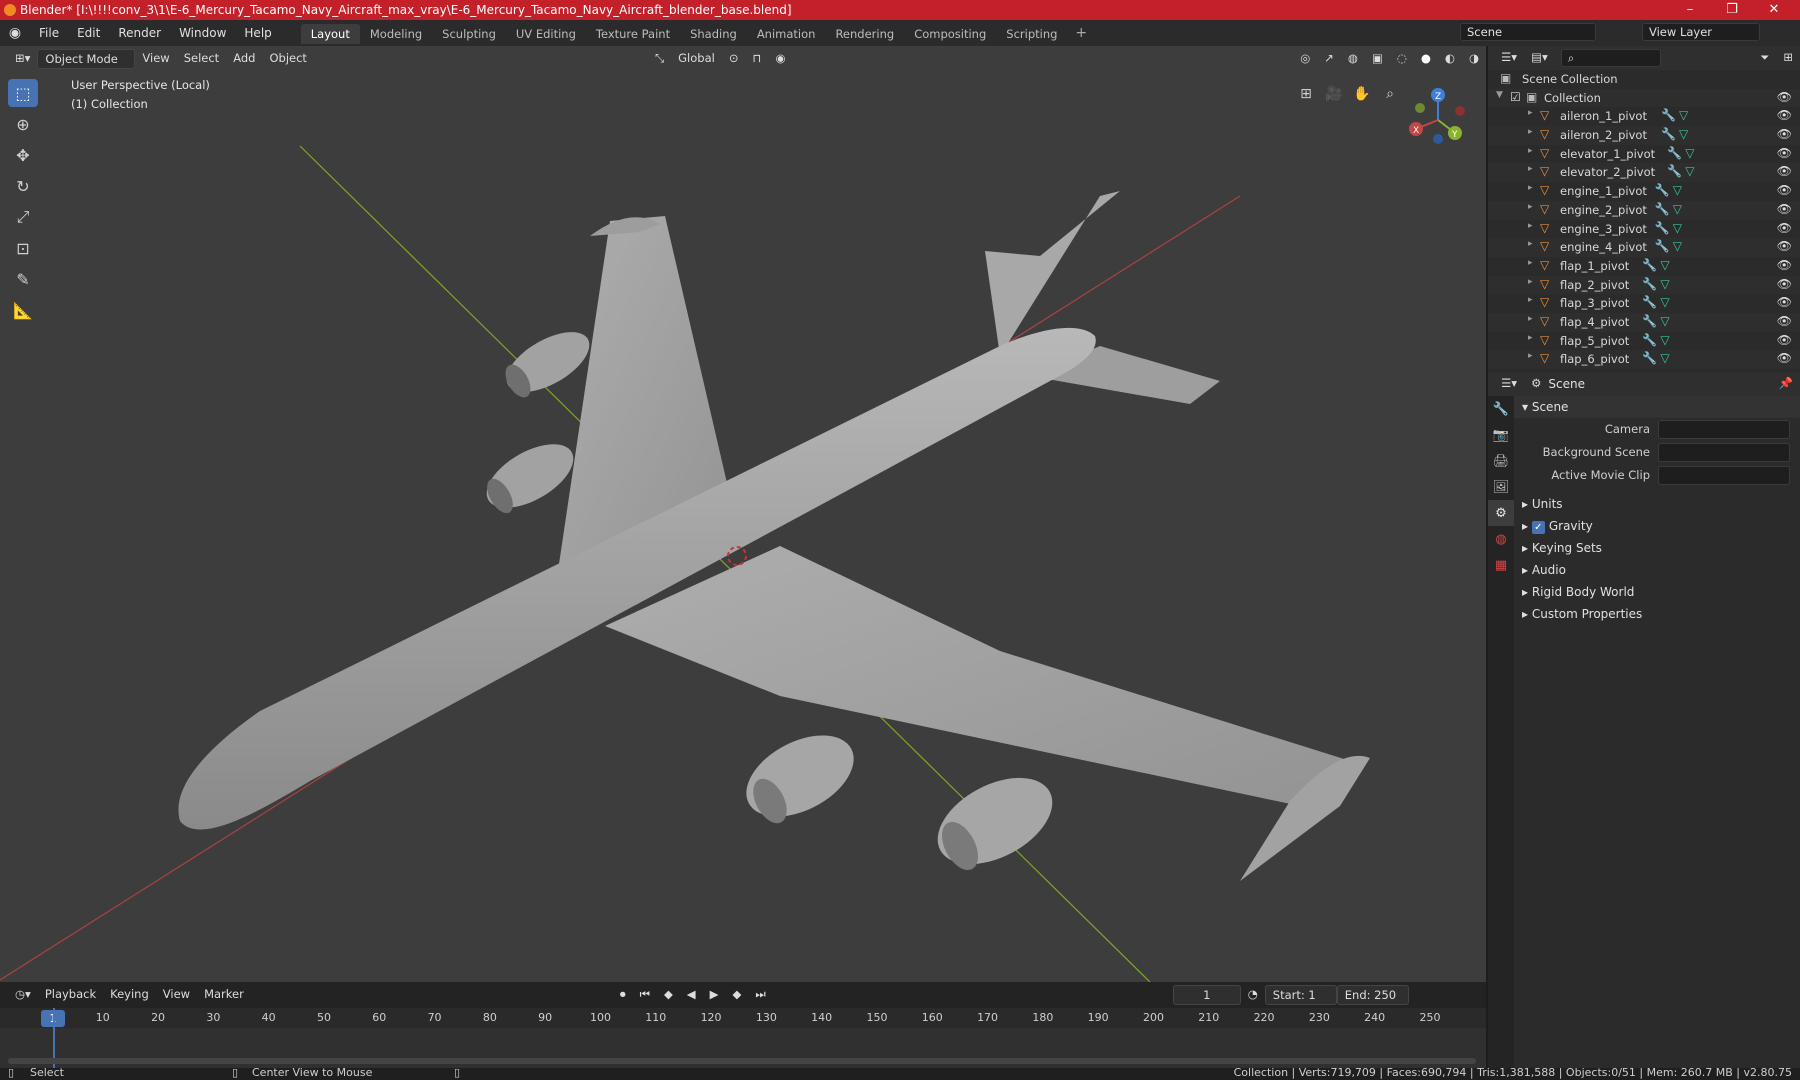 The image size is (1800, 1080). Describe the element at coordinates (86, 59) in the screenshot. I see `mode-selector: Object Mode` at that location.